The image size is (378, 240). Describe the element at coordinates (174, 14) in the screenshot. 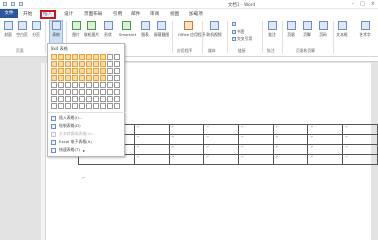

I see `tab-view: 视图` at that location.